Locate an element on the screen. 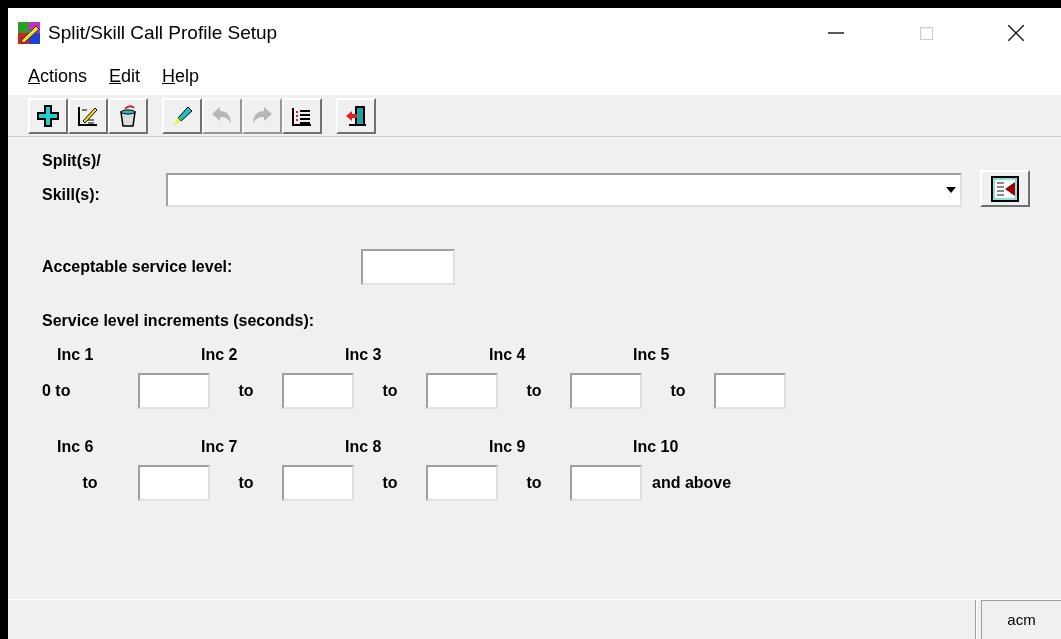 Image resolution: width=1061 pixels, height=639 pixels. column-label: Inc 7 is located at coordinates (219, 446).